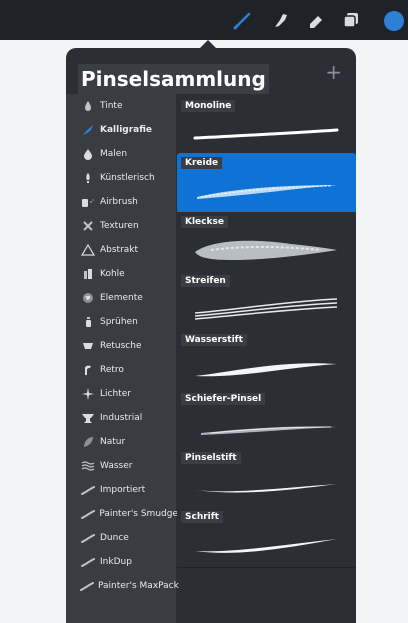  I want to click on set-label: Retusche, so click(121, 346).